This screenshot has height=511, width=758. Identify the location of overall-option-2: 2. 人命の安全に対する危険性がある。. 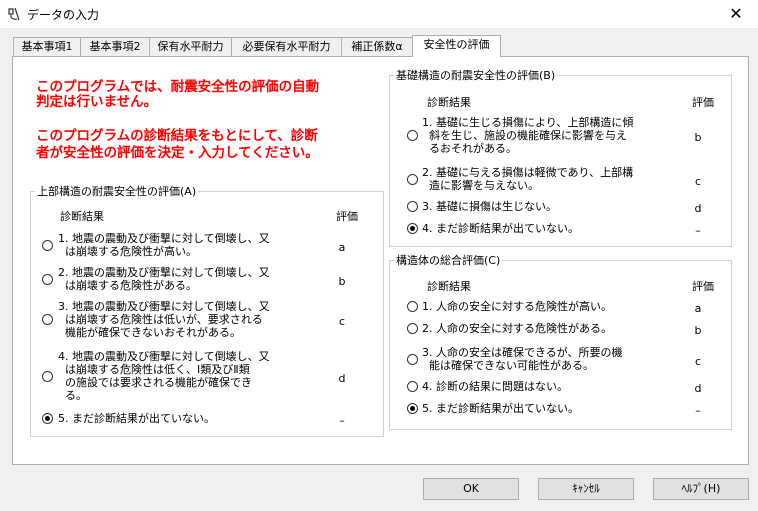
(517, 328).